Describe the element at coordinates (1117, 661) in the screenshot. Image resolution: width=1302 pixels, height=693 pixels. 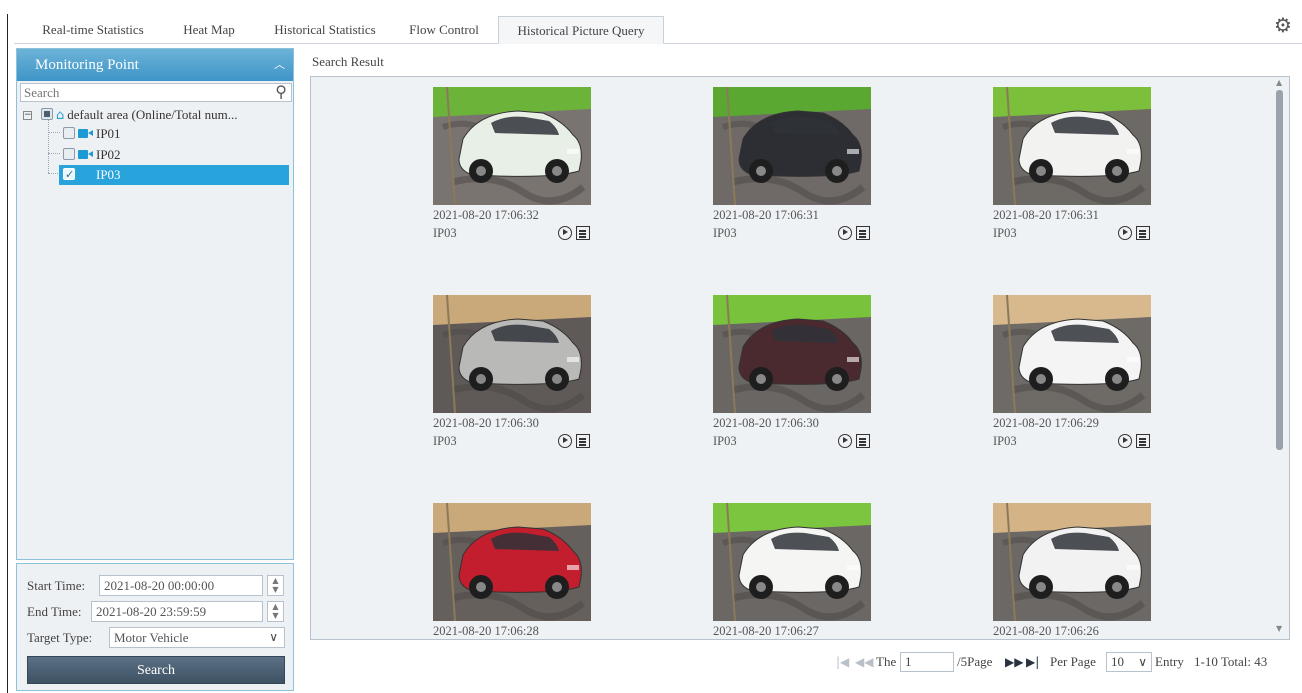
I see `per-page-value: 10` at that location.